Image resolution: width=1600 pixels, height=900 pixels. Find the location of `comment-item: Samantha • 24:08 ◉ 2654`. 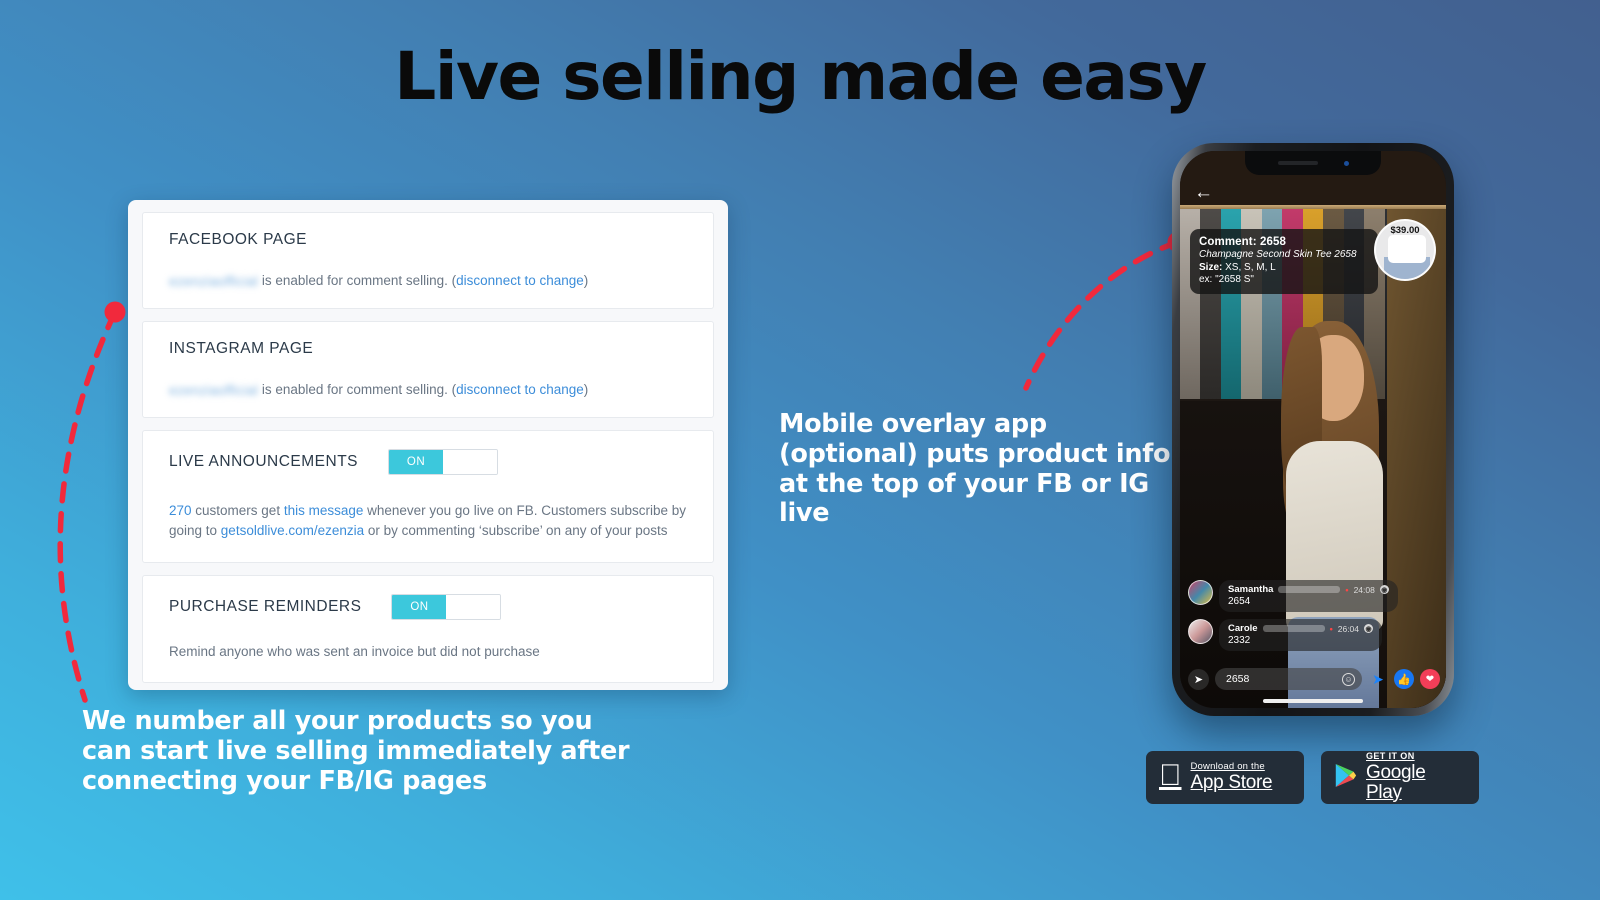

comment-item: Samantha • 24:08 ◉ 2654 is located at coordinates (1317, 596).